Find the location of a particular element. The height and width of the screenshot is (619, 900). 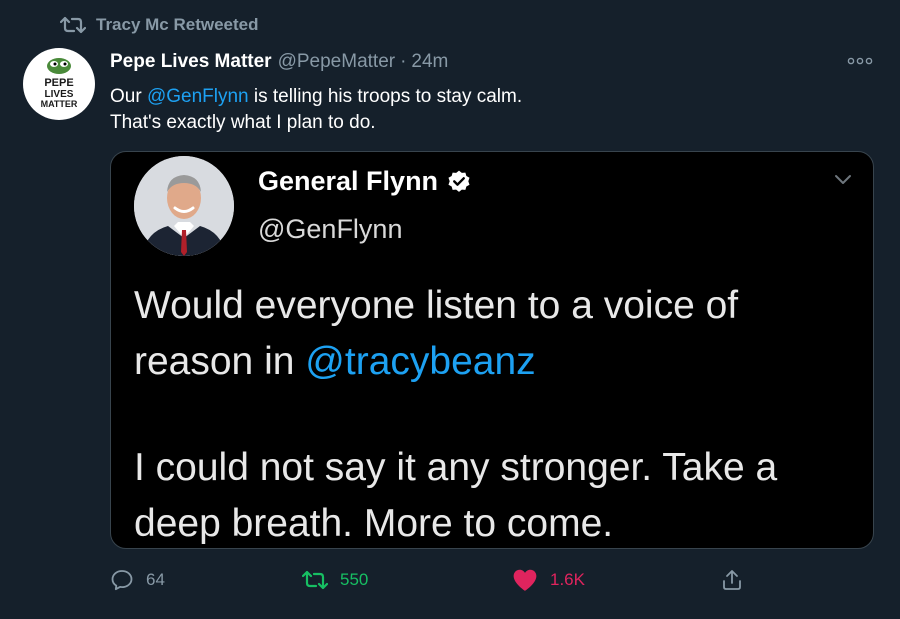

author-name: Pepe Lives Matter is located at coordinates (191, 62).